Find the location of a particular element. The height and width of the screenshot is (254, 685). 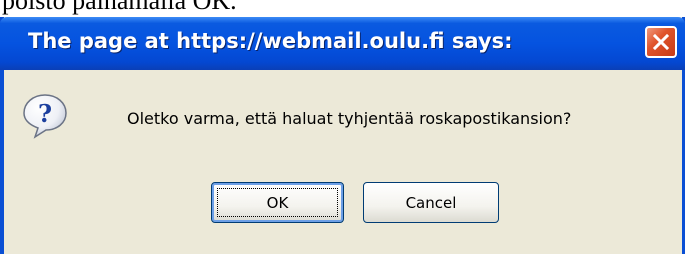

question-icon: ? is located at coordinates (45, 116).